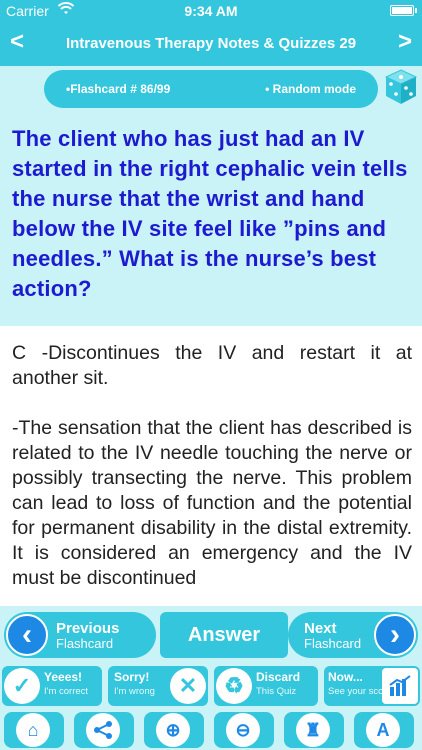  What do you see at coordinates (276, 691) in the screenshot?
I see `discard-subtitle: This Quiz` at bounding box center [276, 691].